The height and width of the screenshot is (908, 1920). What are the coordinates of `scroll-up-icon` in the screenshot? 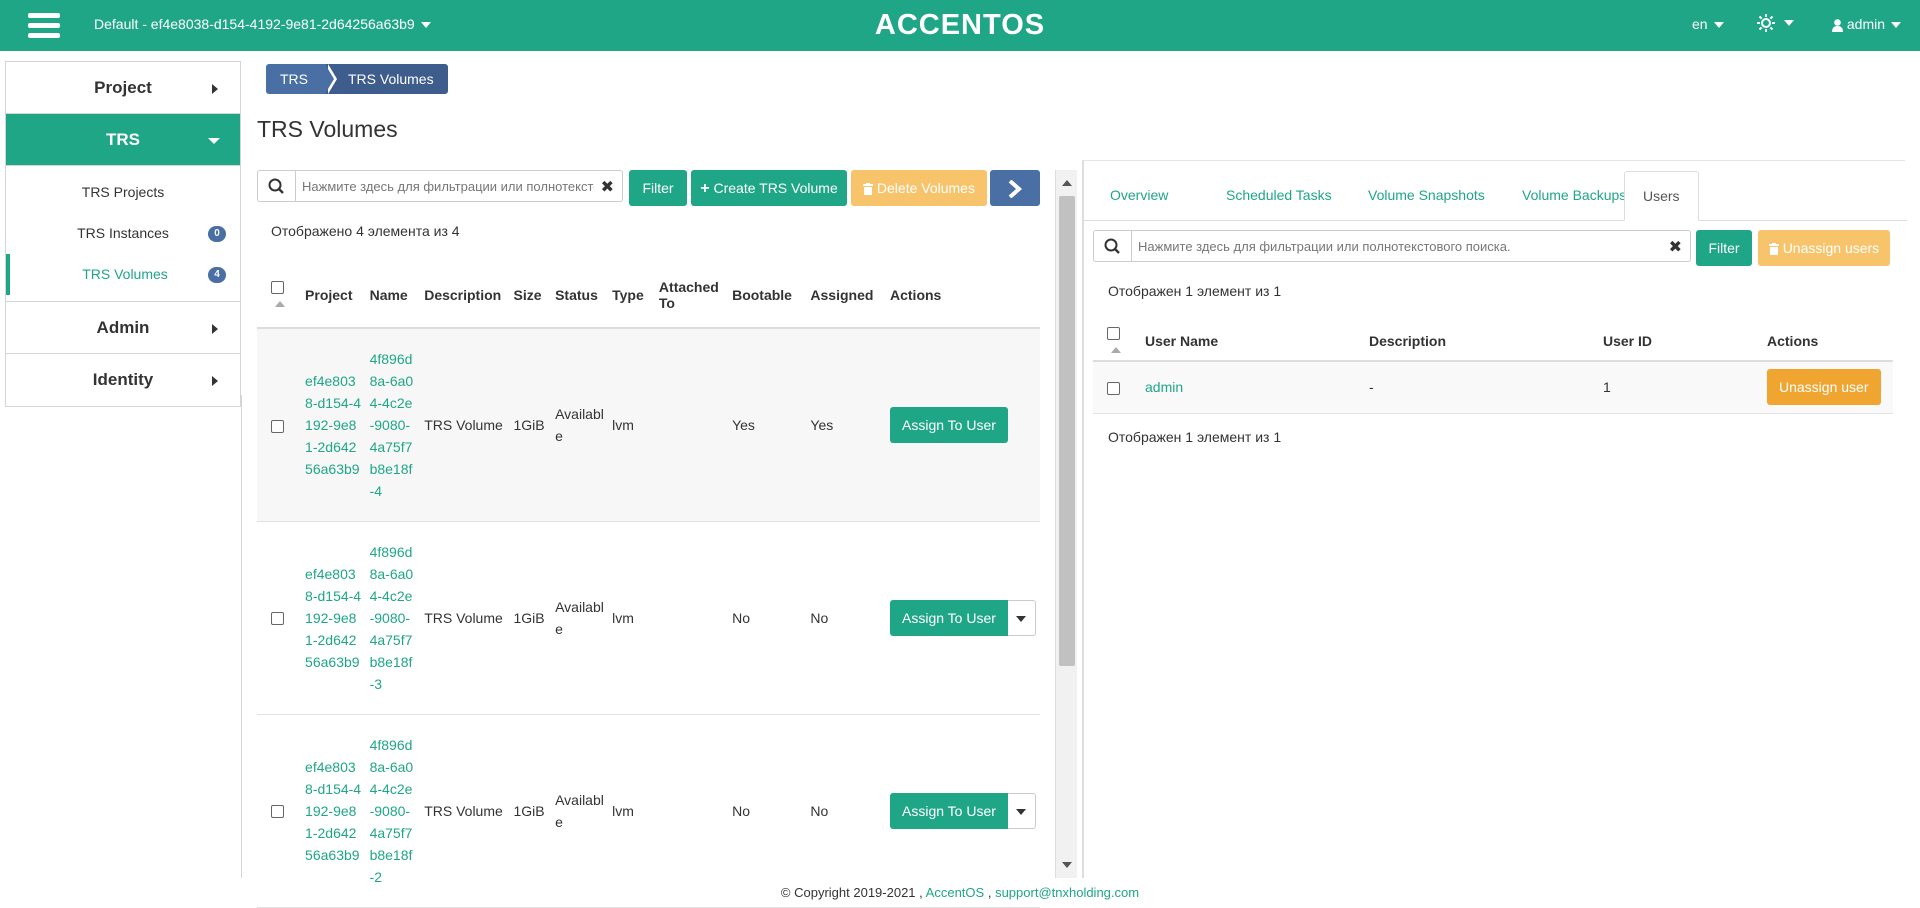 It's located at (1067, 183).